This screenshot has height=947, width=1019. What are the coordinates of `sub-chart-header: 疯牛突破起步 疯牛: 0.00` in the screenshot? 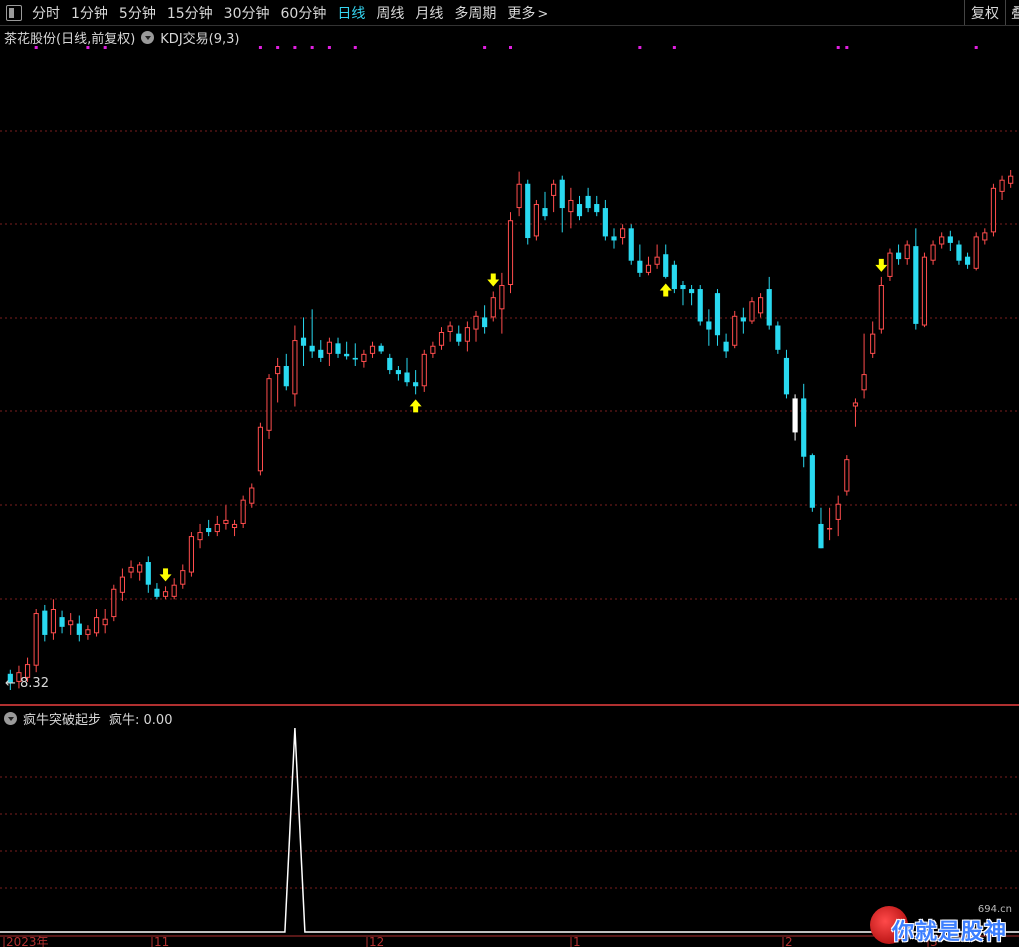 It's located at (88, 718).